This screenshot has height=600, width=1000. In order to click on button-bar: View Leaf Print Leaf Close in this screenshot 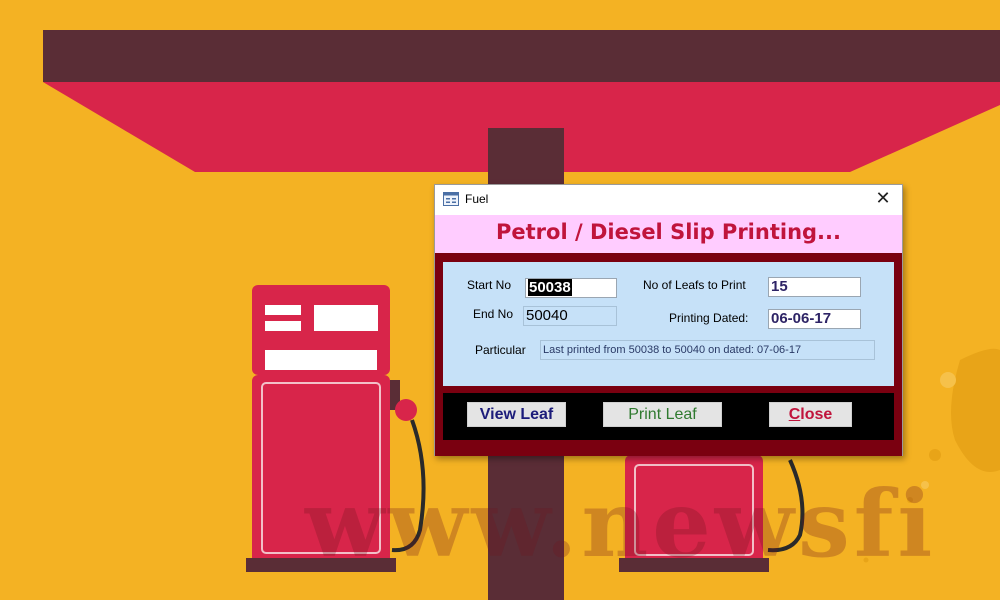, I will do `click(668, 416)`.